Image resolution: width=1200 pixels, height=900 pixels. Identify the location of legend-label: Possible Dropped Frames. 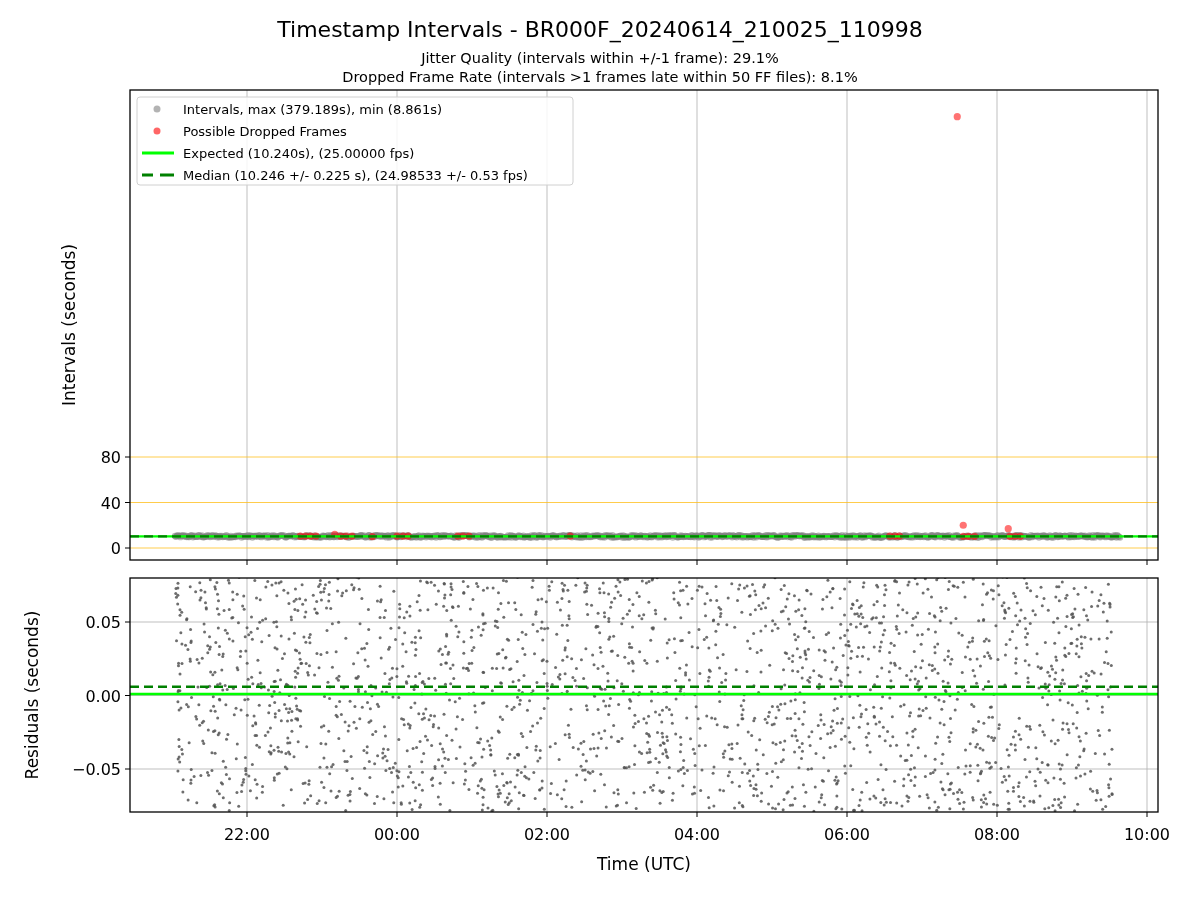
(265, 131).